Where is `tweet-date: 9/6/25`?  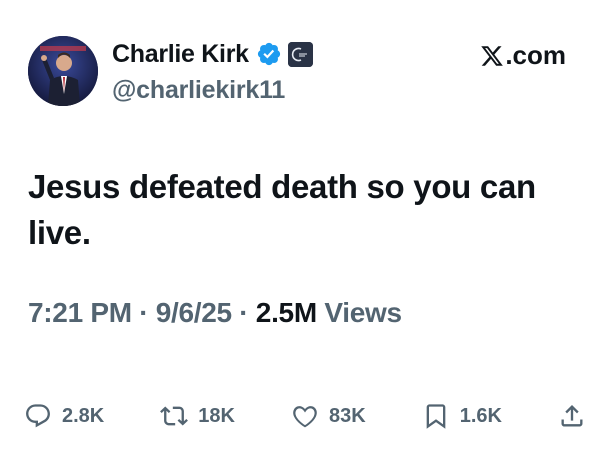
tweet-date: 9/6/25 is located at coordinates (194, 312).